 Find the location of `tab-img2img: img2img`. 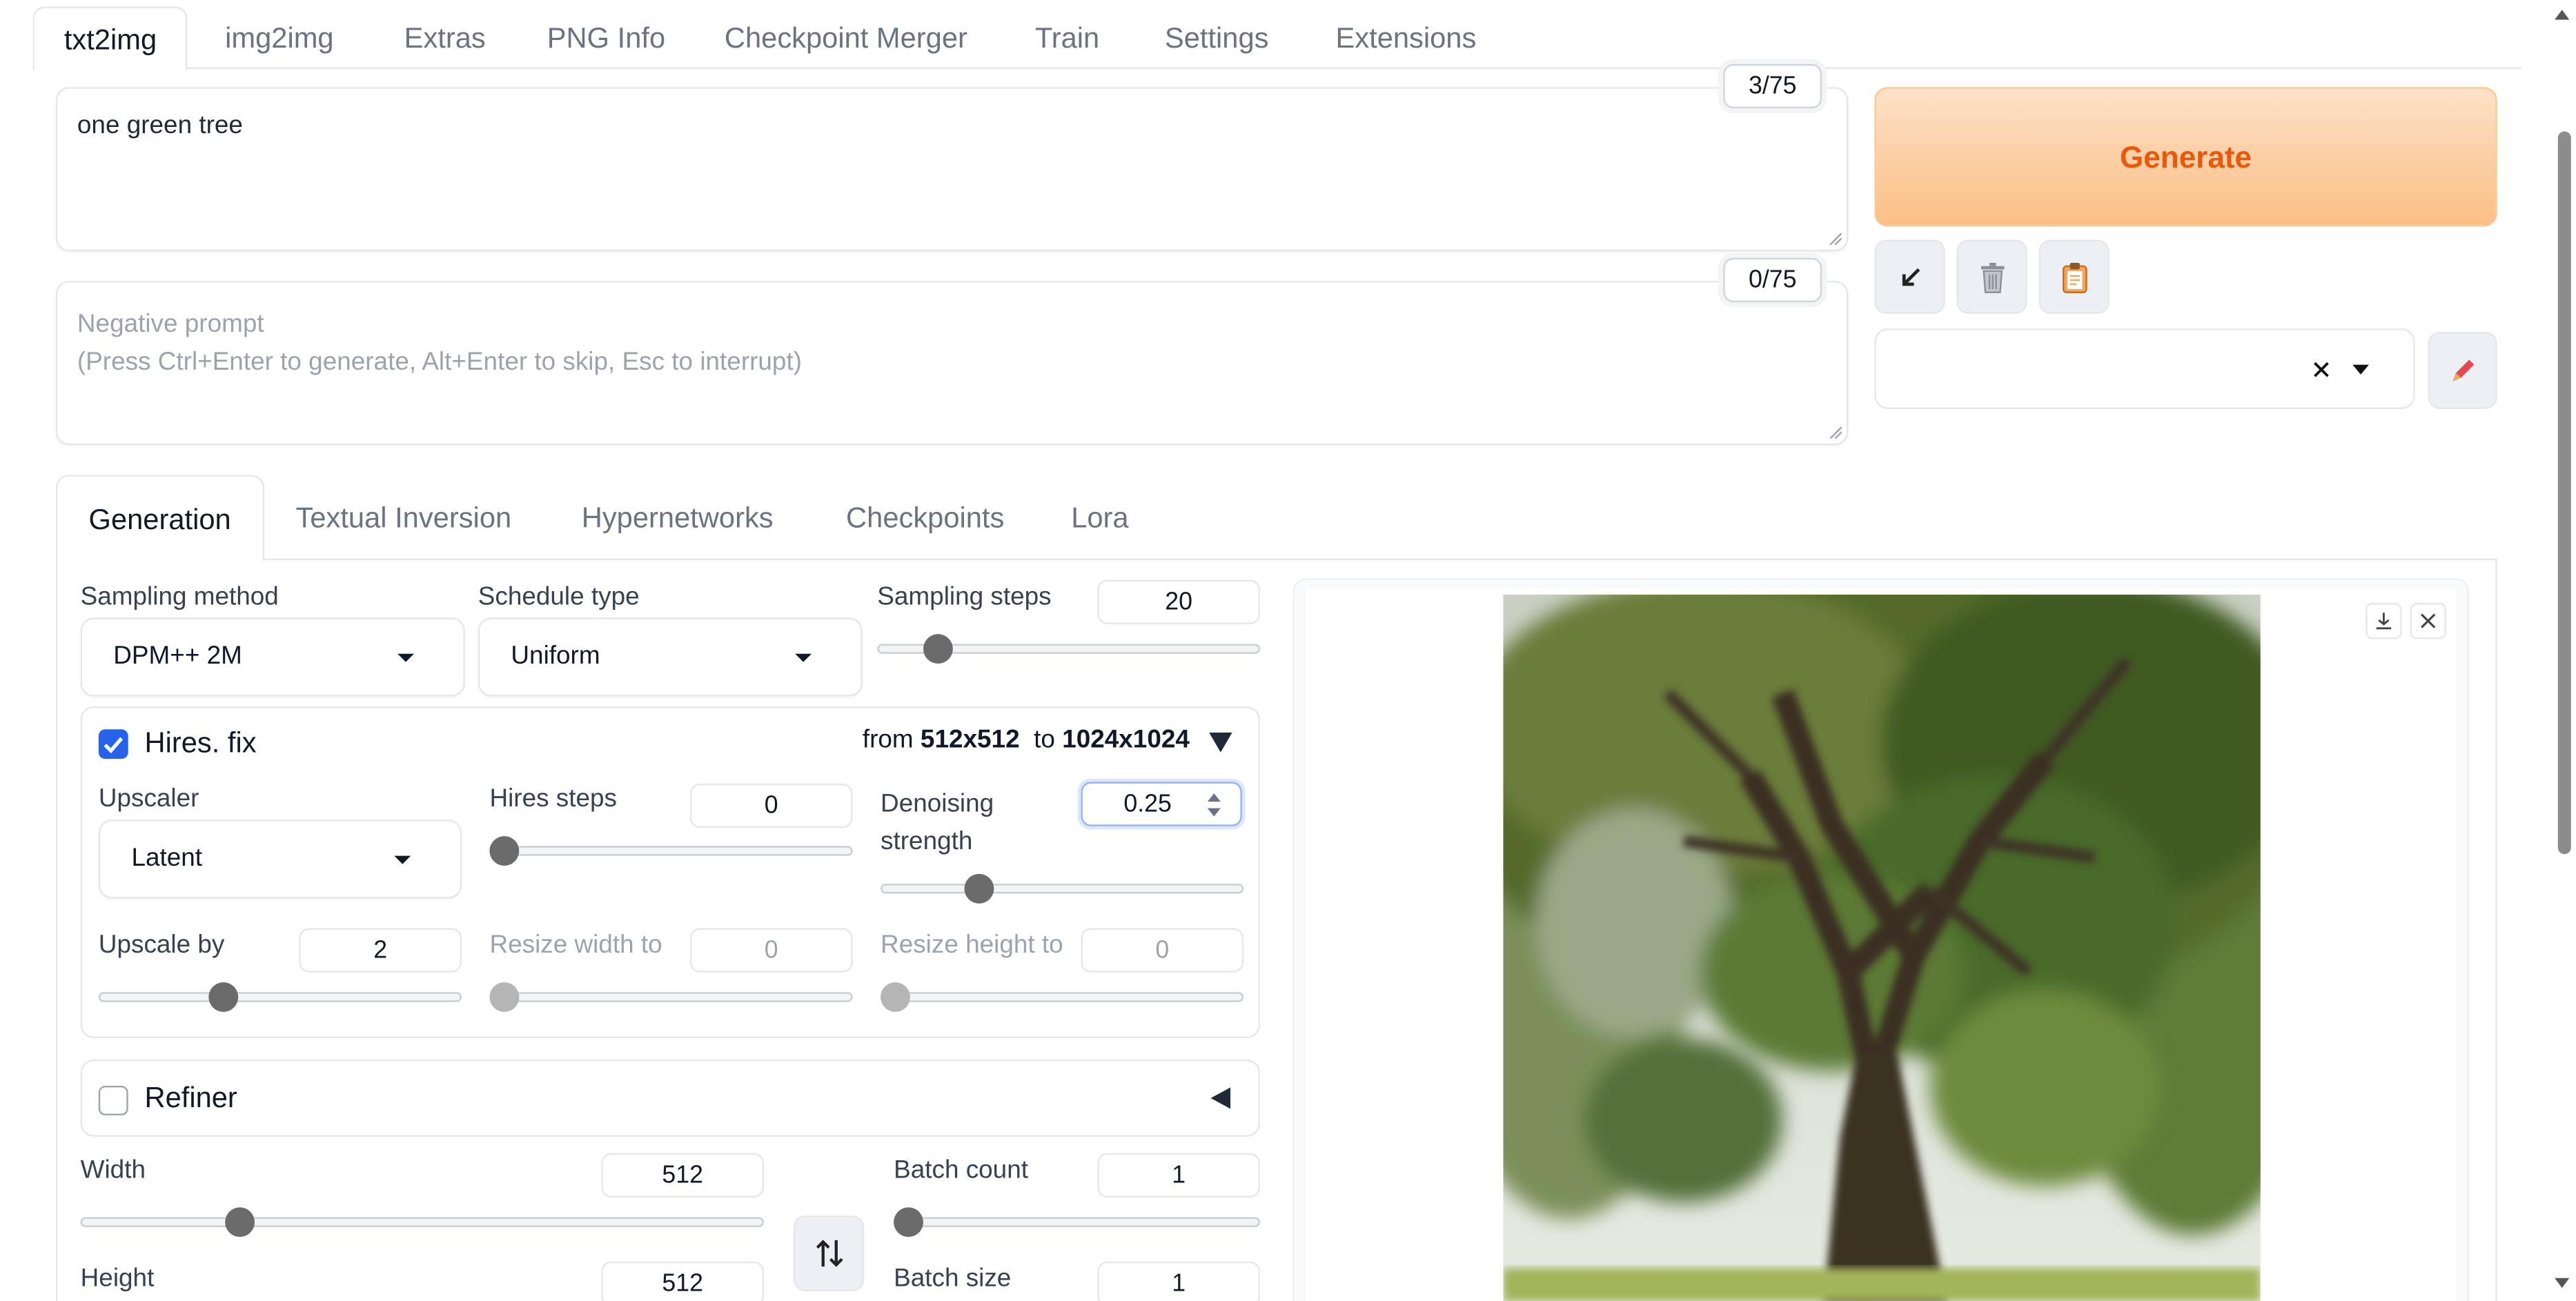

tab-img2img: img2img is located at coordinates (279, 38).